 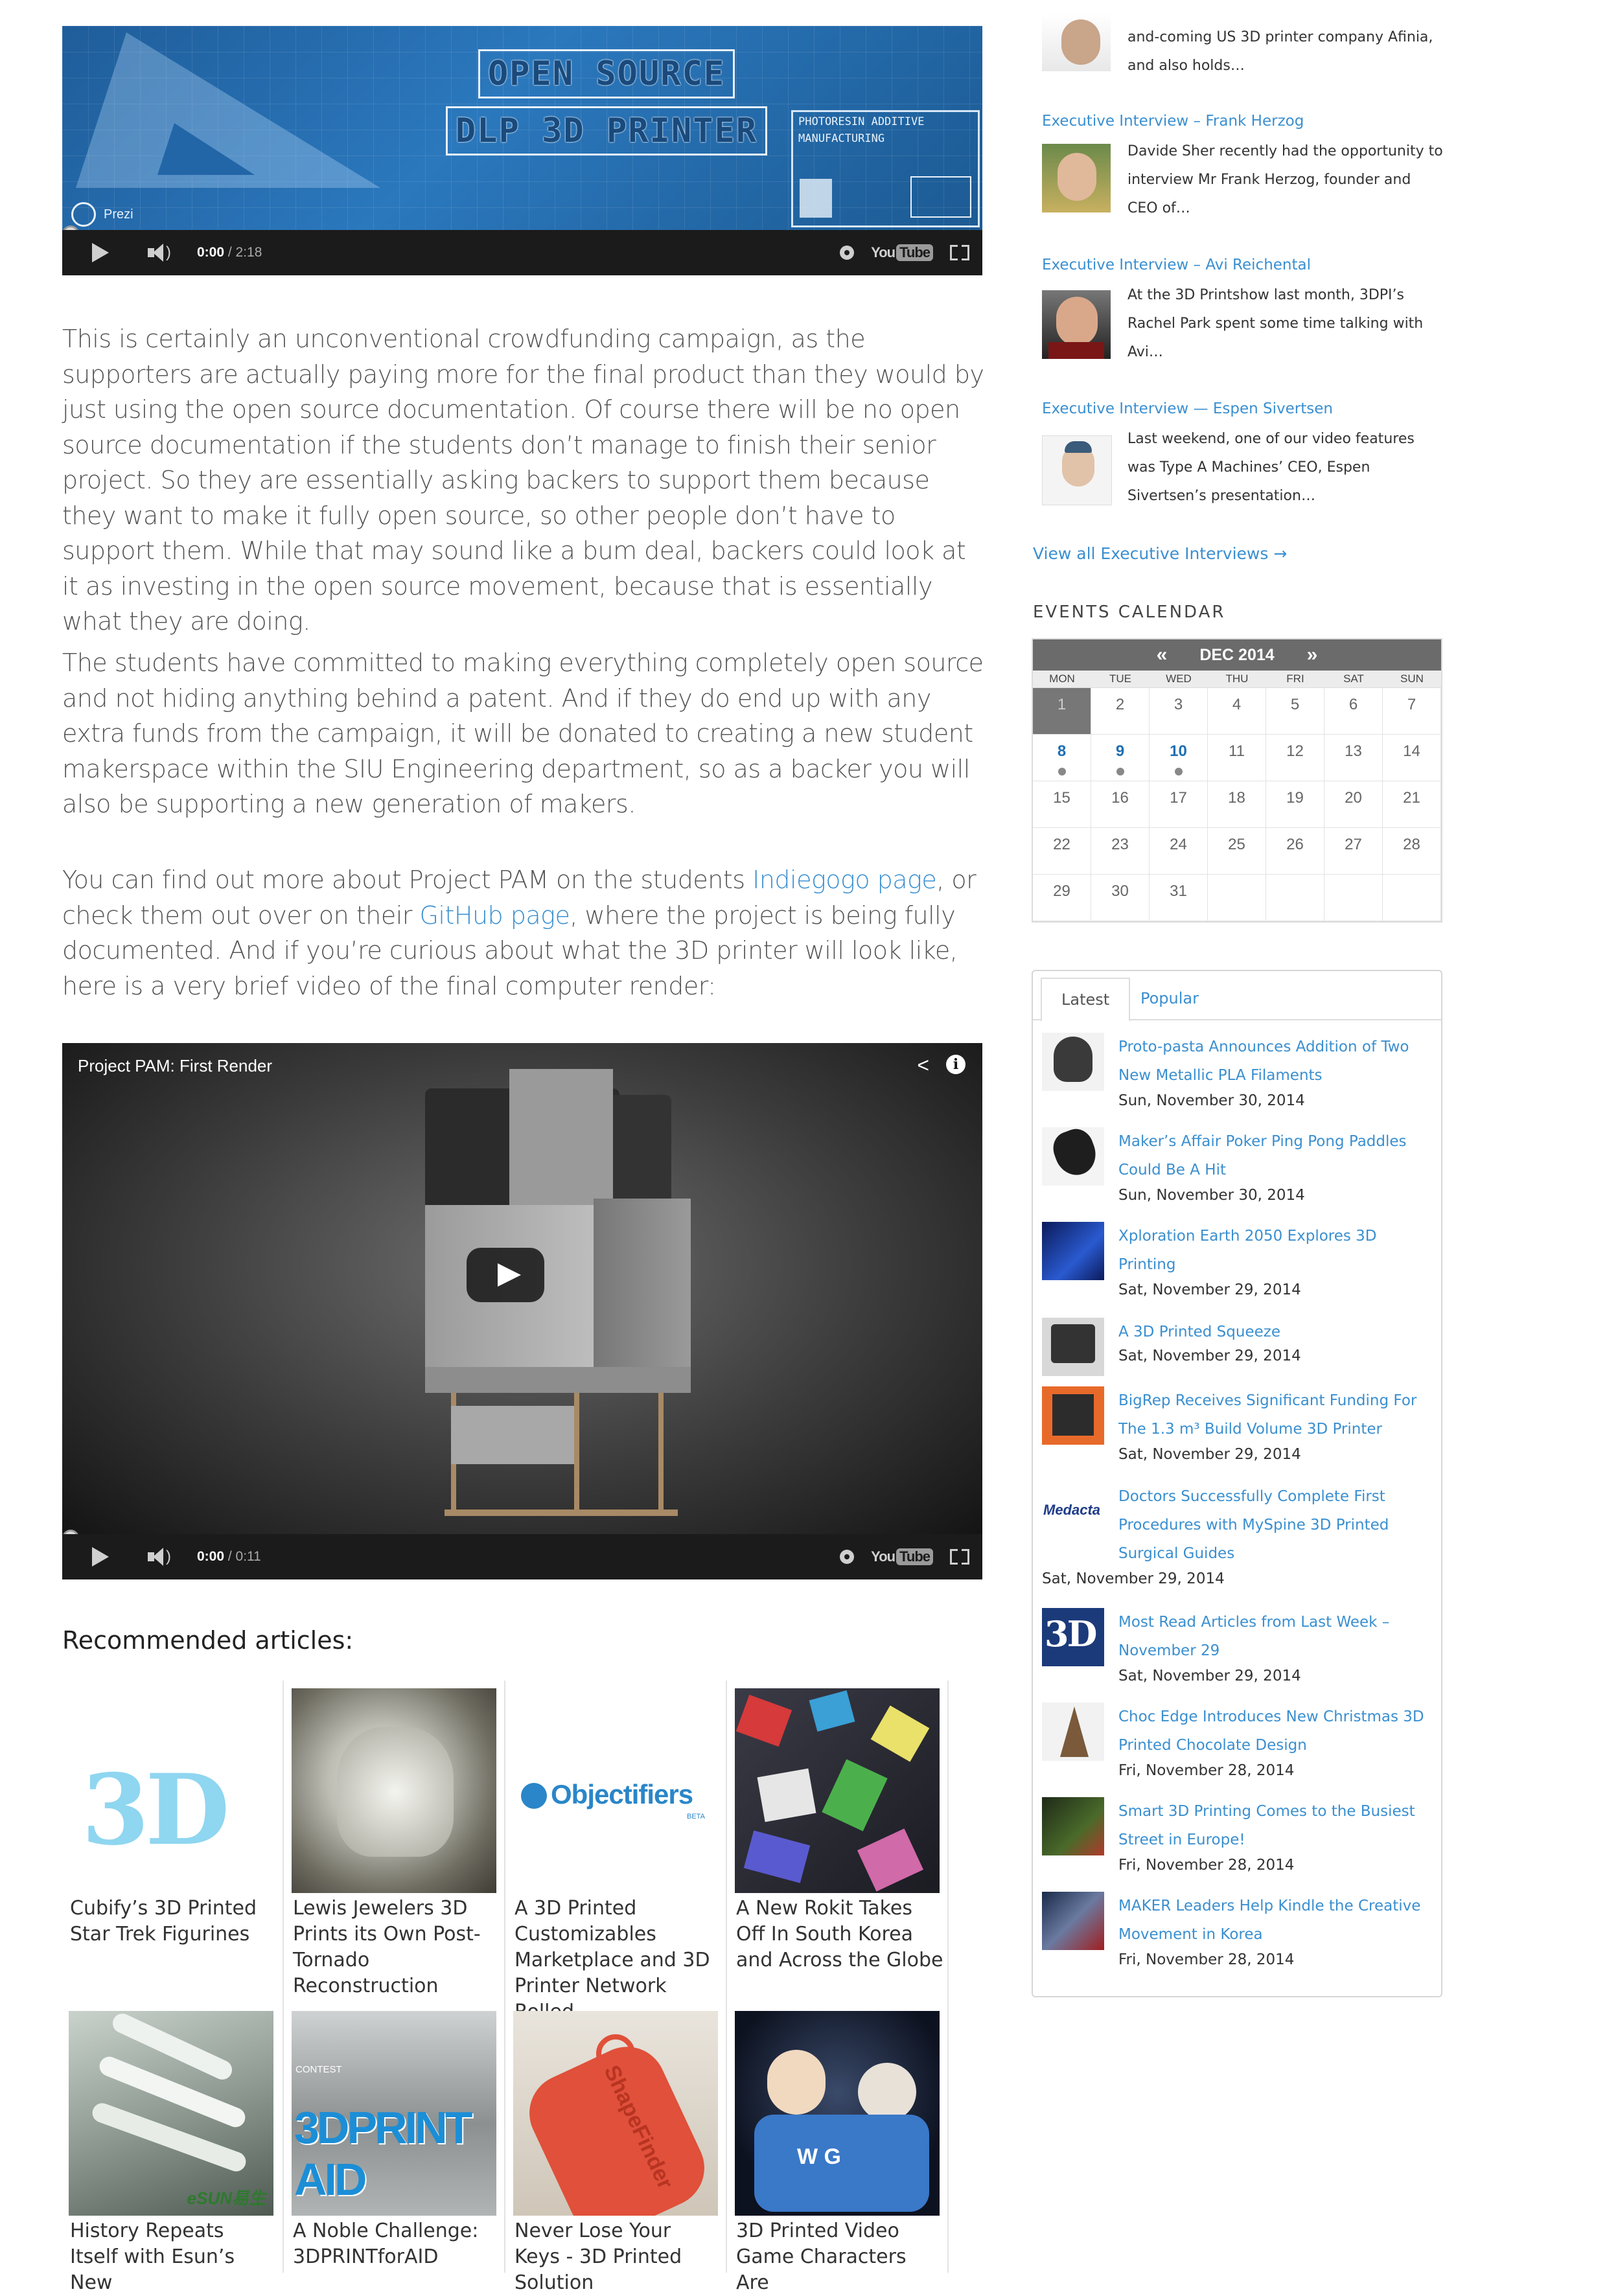 I want to click on rec-thumb-jewelry, so click(x=394, y=1790).